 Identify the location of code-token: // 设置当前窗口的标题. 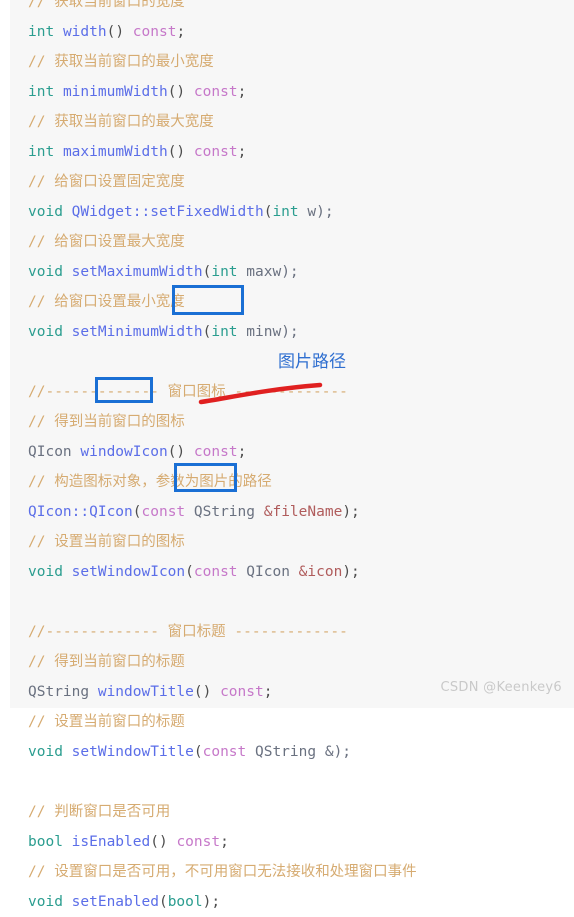
(106, 722).